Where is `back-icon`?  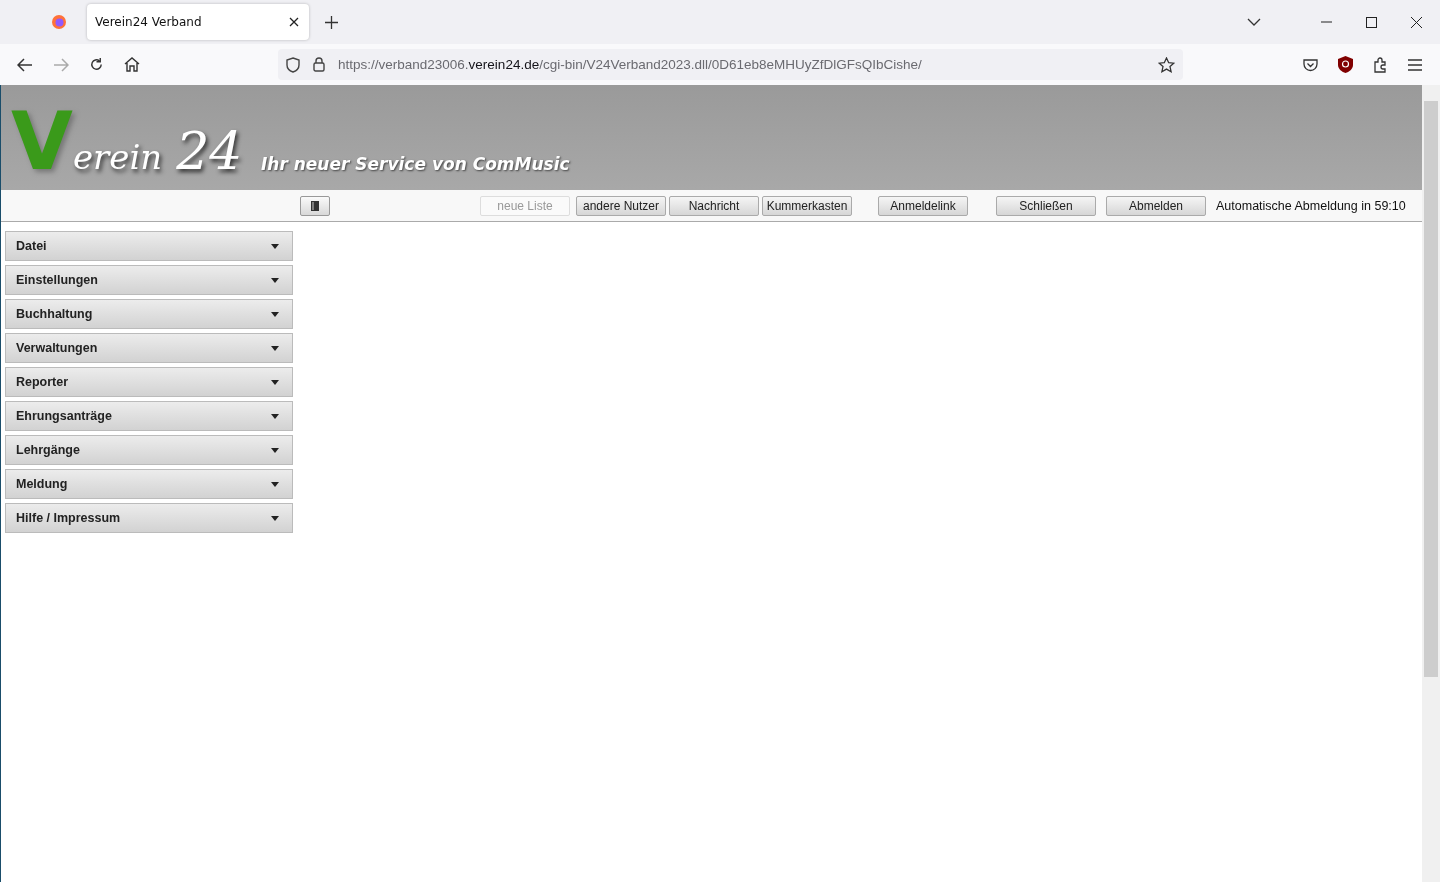
back-icon is located at coordinates (25, 64).